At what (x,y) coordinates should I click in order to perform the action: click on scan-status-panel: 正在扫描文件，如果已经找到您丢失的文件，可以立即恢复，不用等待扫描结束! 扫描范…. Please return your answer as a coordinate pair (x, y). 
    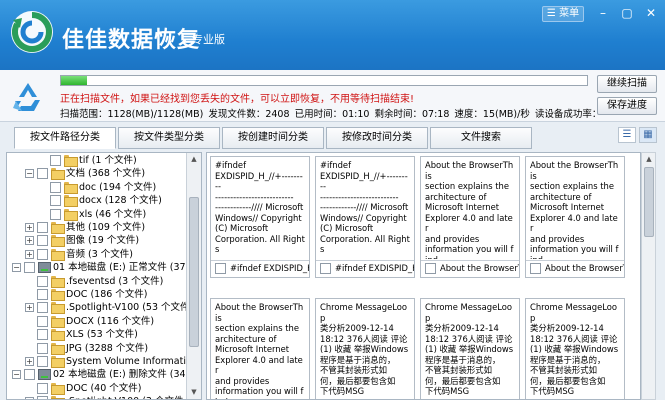
    Looking at the image, I should click on (332, 96).